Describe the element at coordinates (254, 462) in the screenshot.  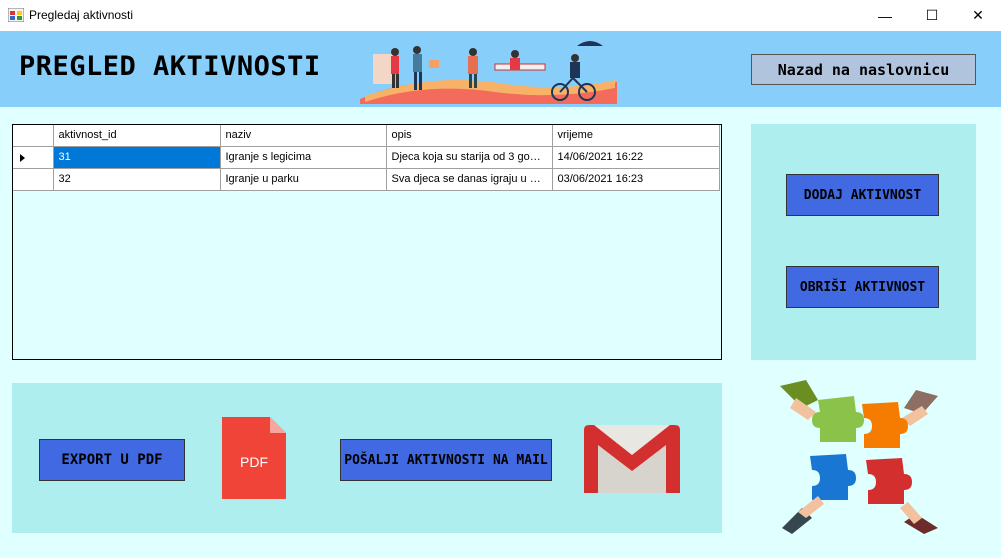
I see `pdf-icon-label: PDF` at that location.